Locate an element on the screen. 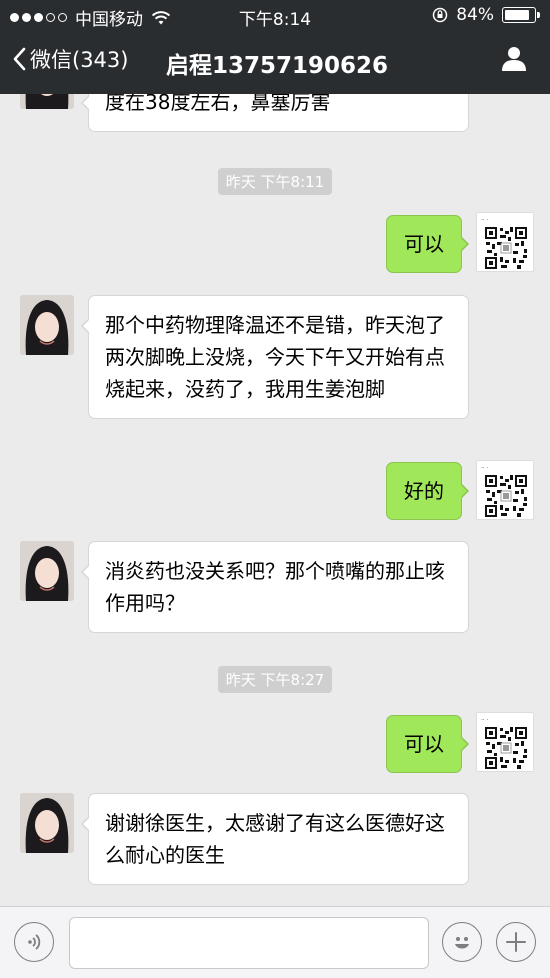 Image resolution: width=550 pixels, height=978 pixels. message-timestamp: 昨天 下午8:27 is located at coordinates (275, 679).